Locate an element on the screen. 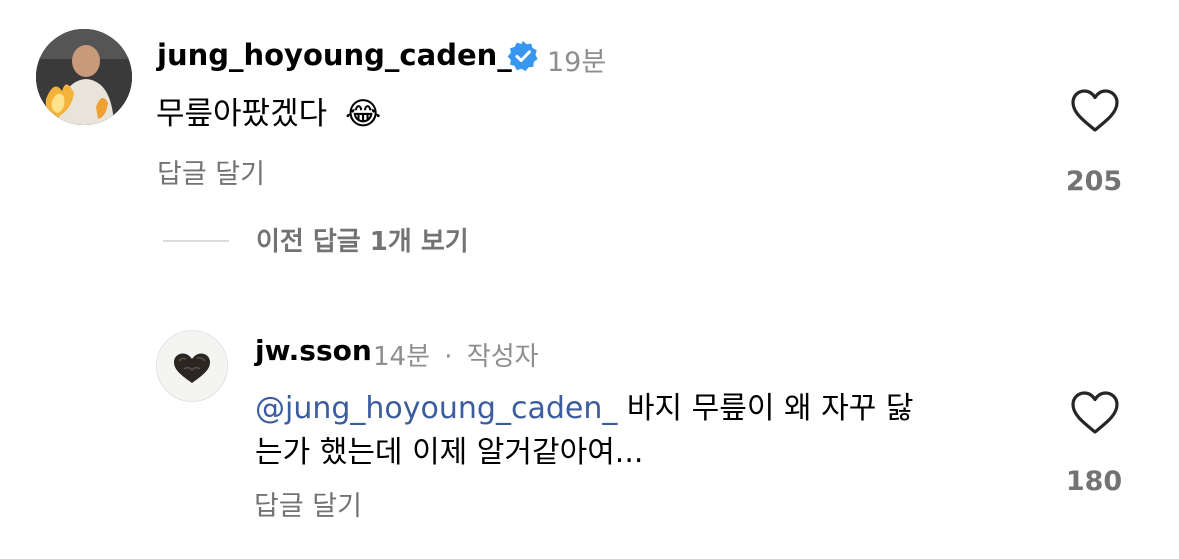  reply-text-line-1: @jung_hoyoung_caden_ 바지 무릎이 왜 자꾸 닳 is located at coordinates (584, 405).